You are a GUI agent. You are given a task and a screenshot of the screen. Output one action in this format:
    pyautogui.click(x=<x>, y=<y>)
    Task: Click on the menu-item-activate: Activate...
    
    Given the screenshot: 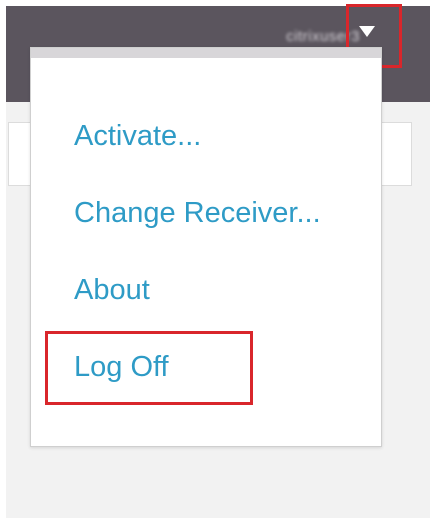 What is the action you would take?
    pyautogui.click(x=137, y=136)
    